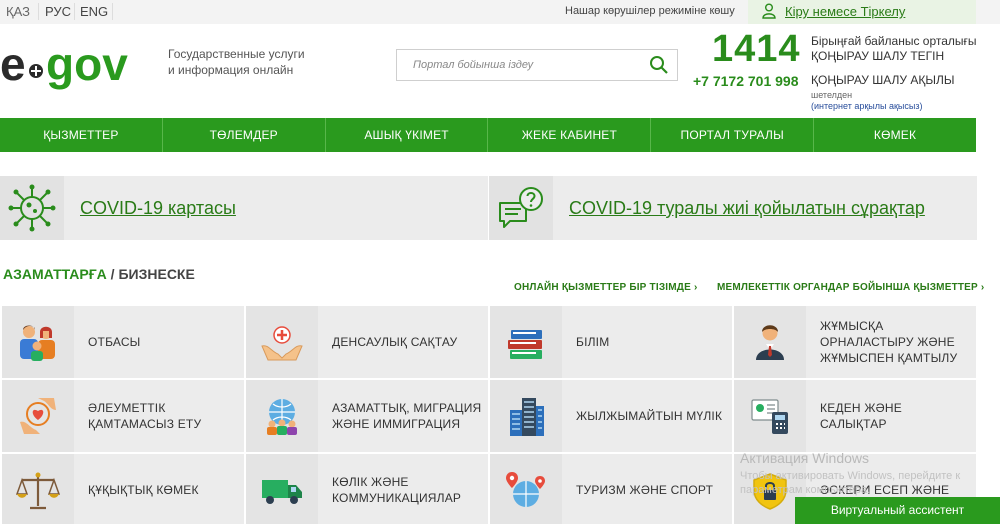  What do you see at coordinates (244, 208) in the screenshot?
I see `covid-map-banner: COVID-19 картасы` at bounding box center [244, 208].